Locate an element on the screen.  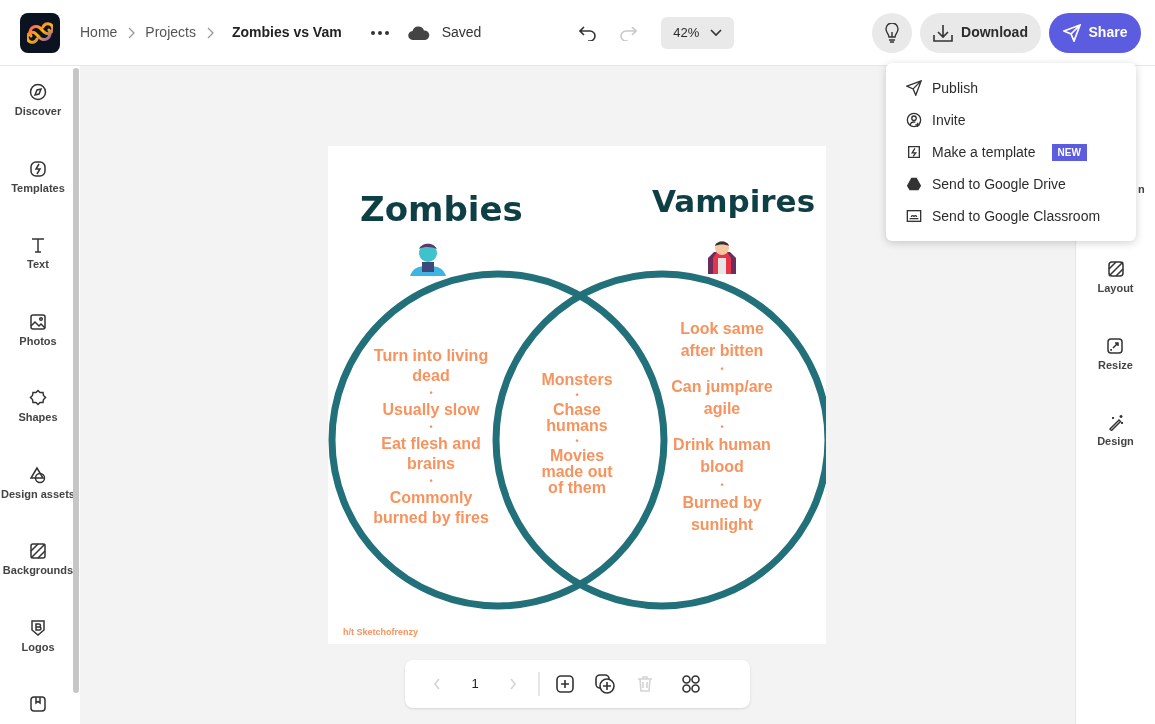
sidebar-item: Backgrounds is located at coordinates (38, 560).